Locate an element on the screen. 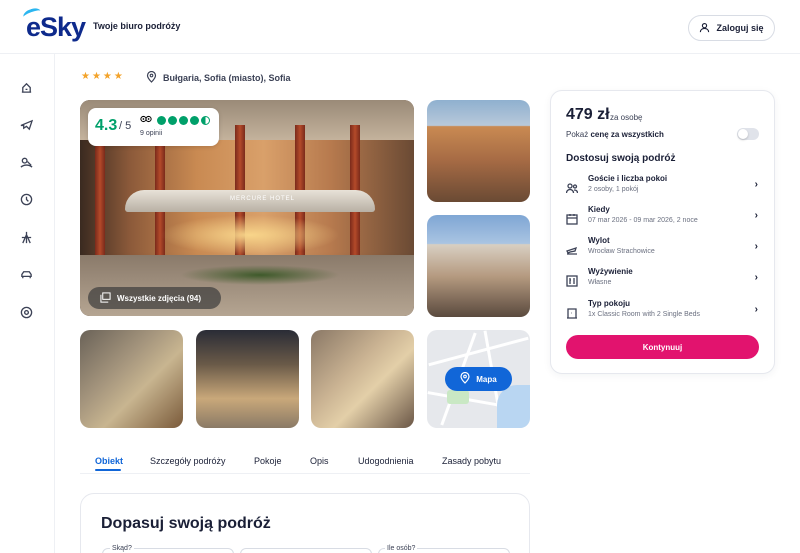 This screenshot has width=800, height=553. show-total-label: Pokaż cenę za wszystkich is located at coordinates (615, 134).